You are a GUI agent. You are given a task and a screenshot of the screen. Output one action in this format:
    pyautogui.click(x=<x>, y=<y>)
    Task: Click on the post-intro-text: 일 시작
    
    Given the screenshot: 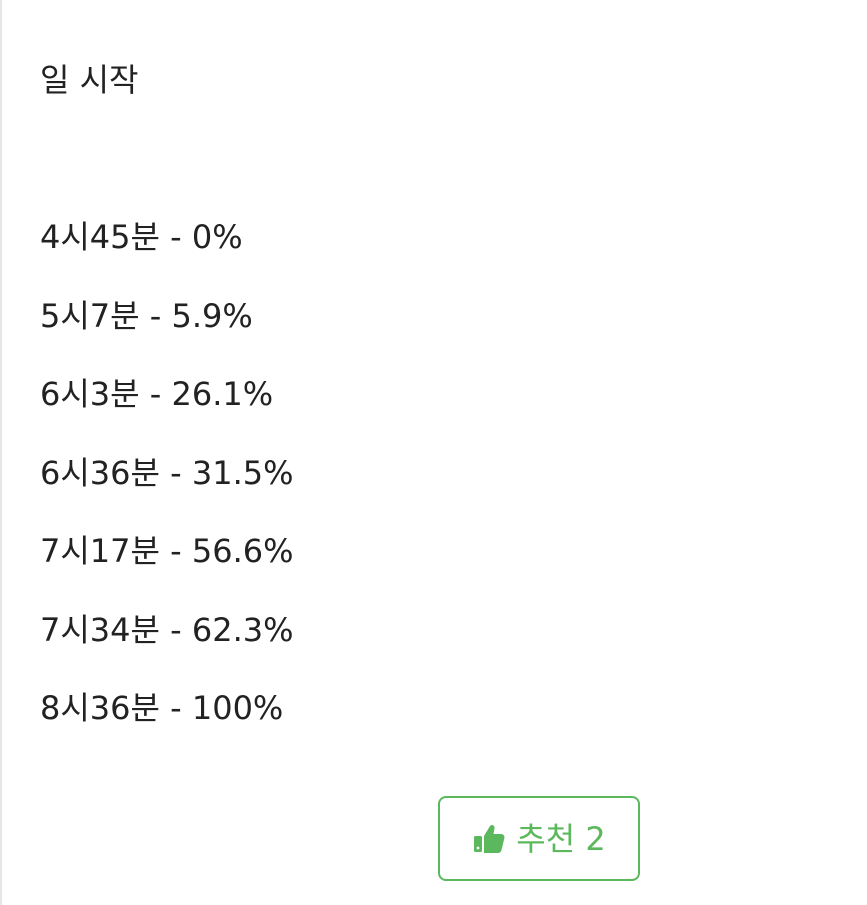 What is the action you would take?
    pyautogui.click(x=89, y=80)
    